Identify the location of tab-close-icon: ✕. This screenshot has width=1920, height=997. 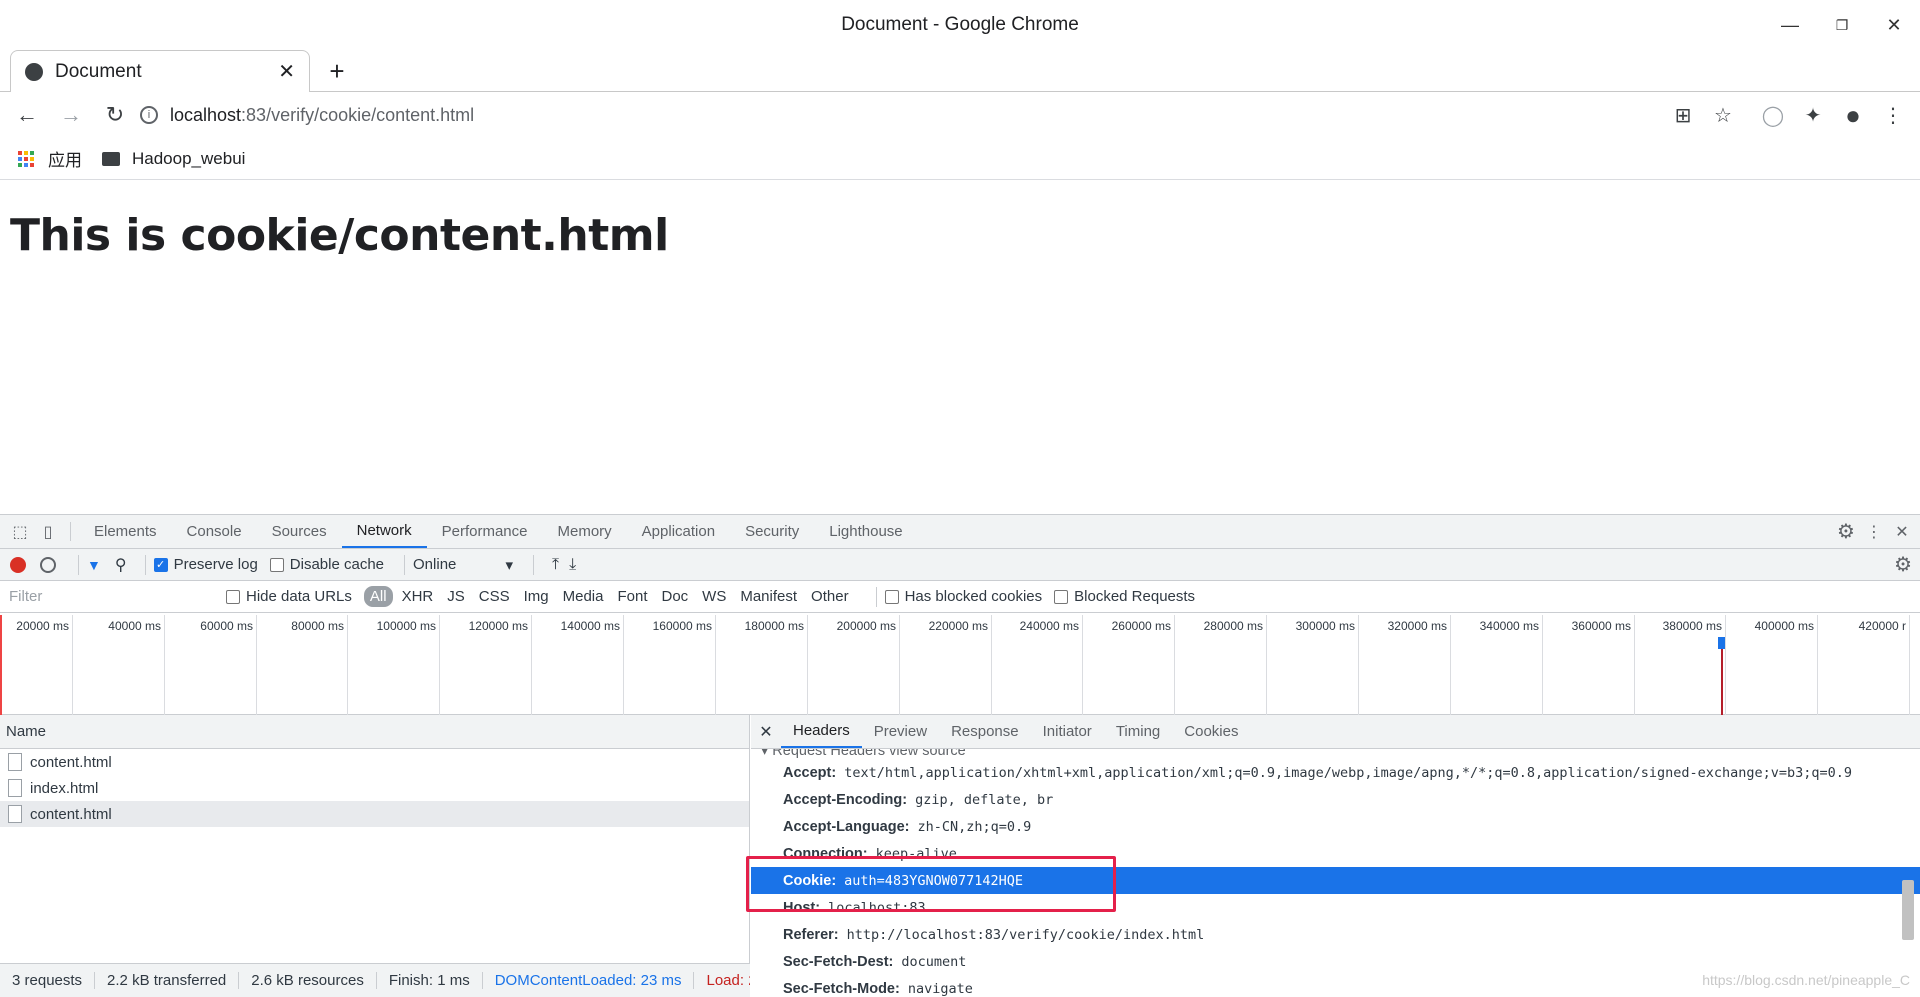
(286, 71).